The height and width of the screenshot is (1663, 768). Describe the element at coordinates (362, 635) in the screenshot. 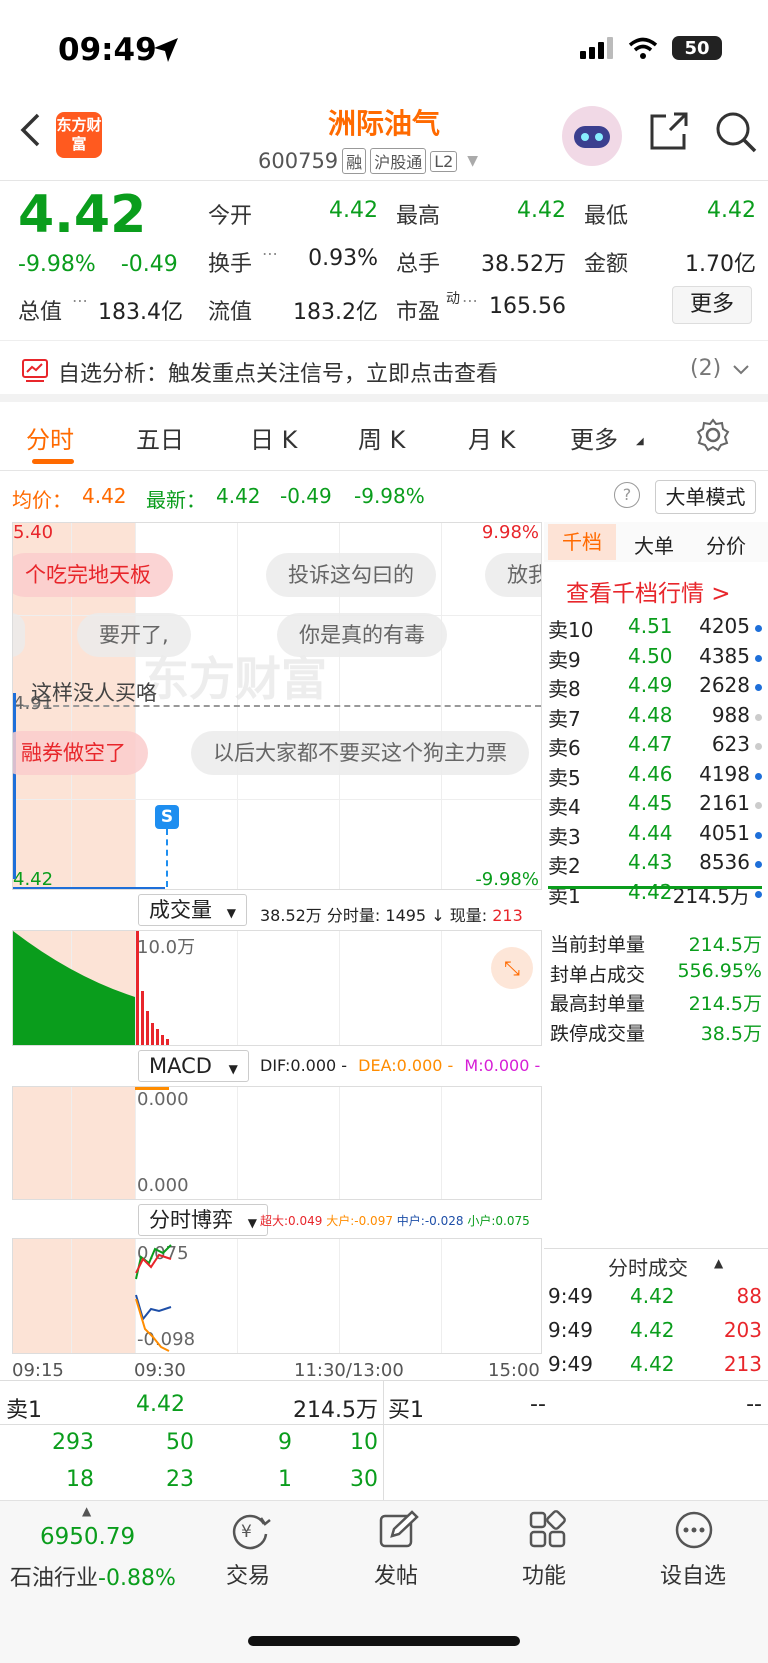

I see `comment-bubble: 你是真的有毒` at that location.